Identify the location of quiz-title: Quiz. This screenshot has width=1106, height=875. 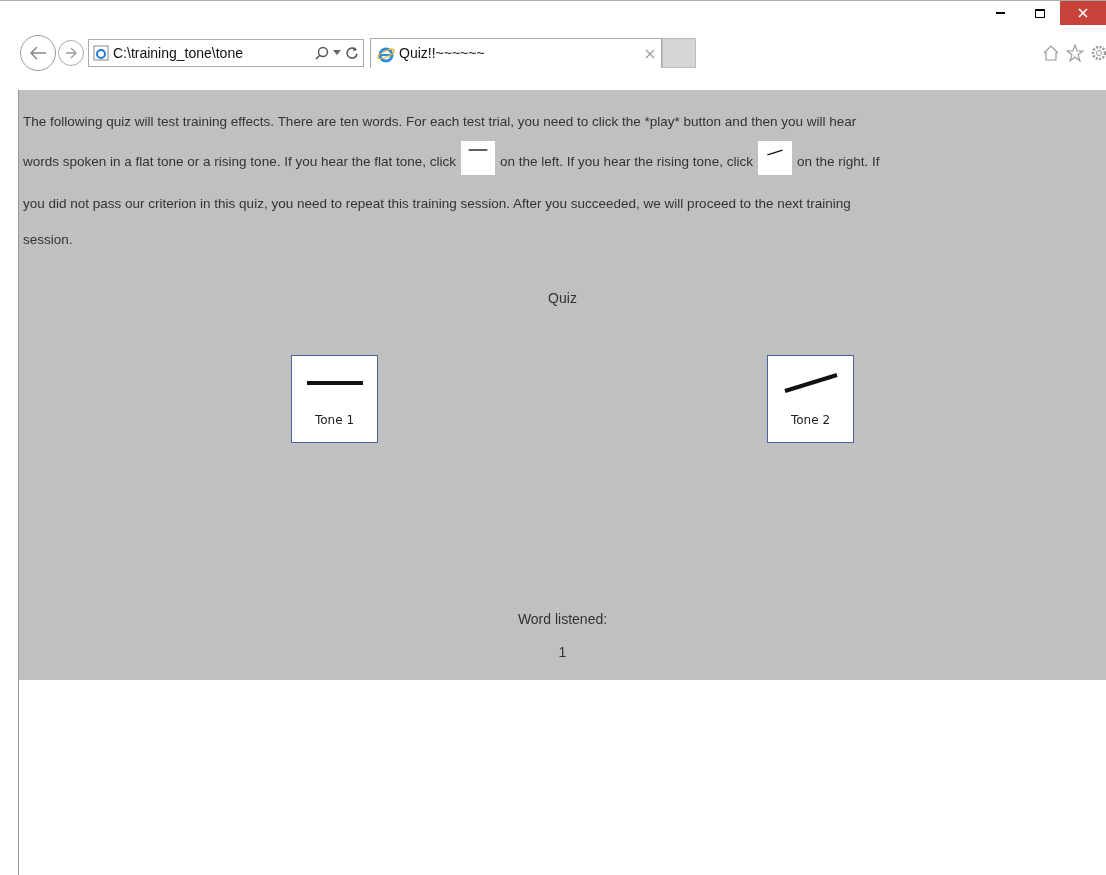
(562, 298).